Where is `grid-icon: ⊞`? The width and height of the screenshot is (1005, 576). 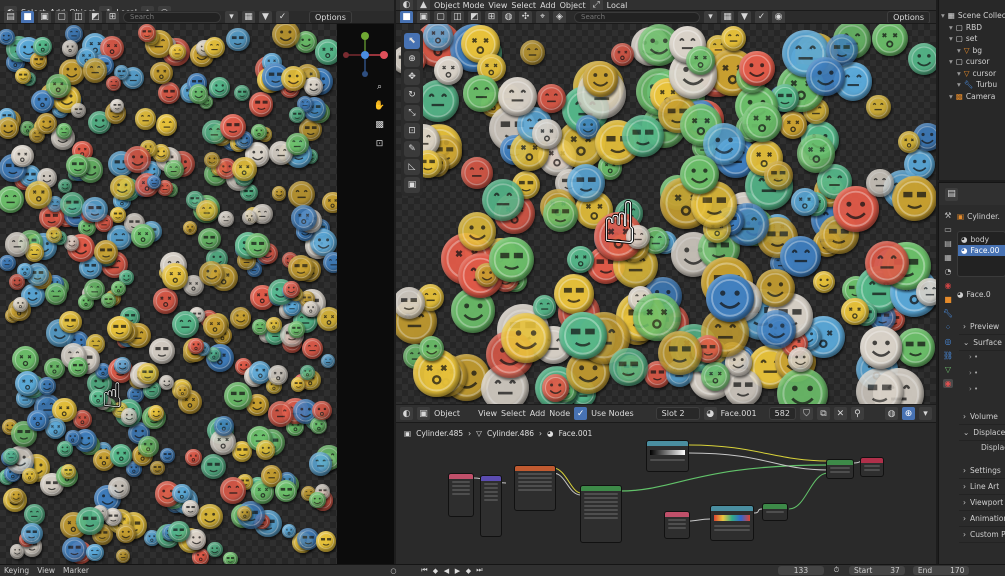 grid-icon: ⊞ is located at coordinates (491, 17).